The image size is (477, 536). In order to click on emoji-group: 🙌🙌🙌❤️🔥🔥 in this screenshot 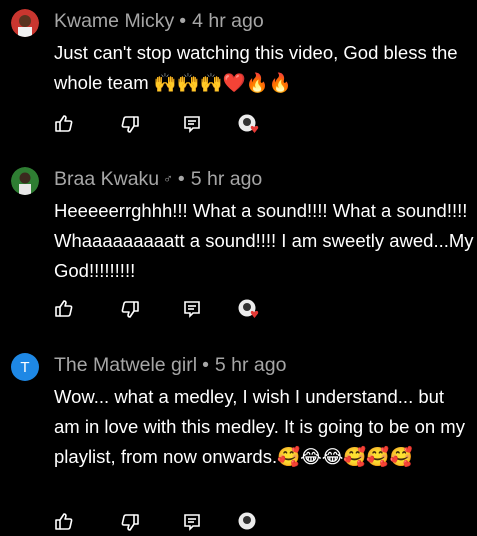, I will do `click(222, 83)`.